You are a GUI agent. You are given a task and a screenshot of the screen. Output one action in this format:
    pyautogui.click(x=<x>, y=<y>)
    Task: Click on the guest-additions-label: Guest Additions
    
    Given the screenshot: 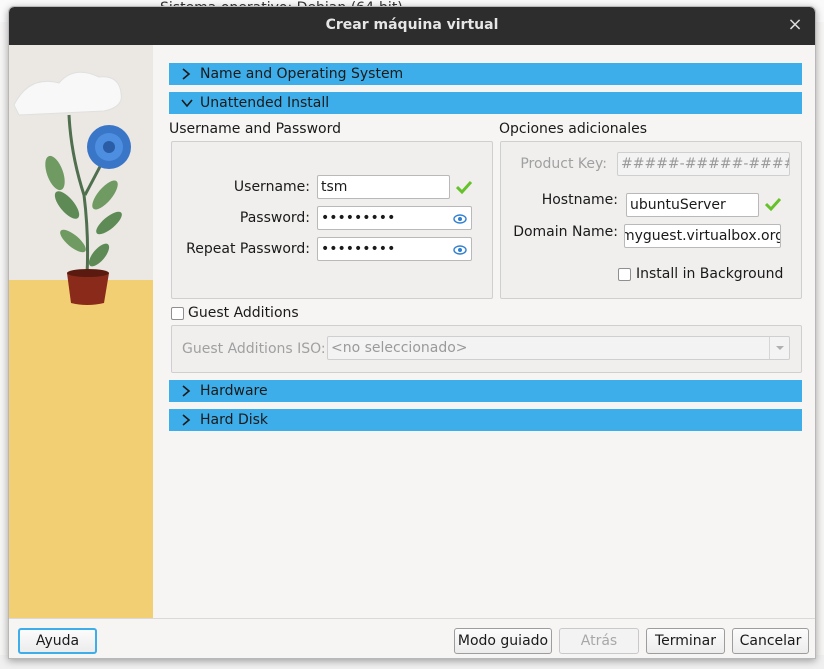 What is the action you would take?
    pyautogui.click(x=243, y=313)
    